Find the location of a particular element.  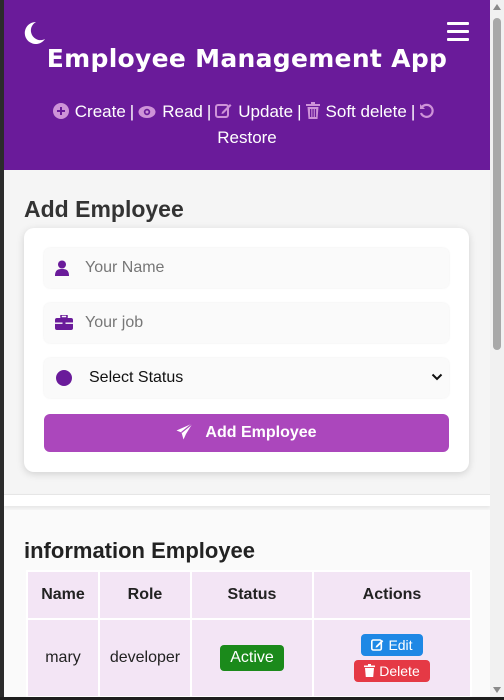

undo-icon is located at coordinates (427, 110).